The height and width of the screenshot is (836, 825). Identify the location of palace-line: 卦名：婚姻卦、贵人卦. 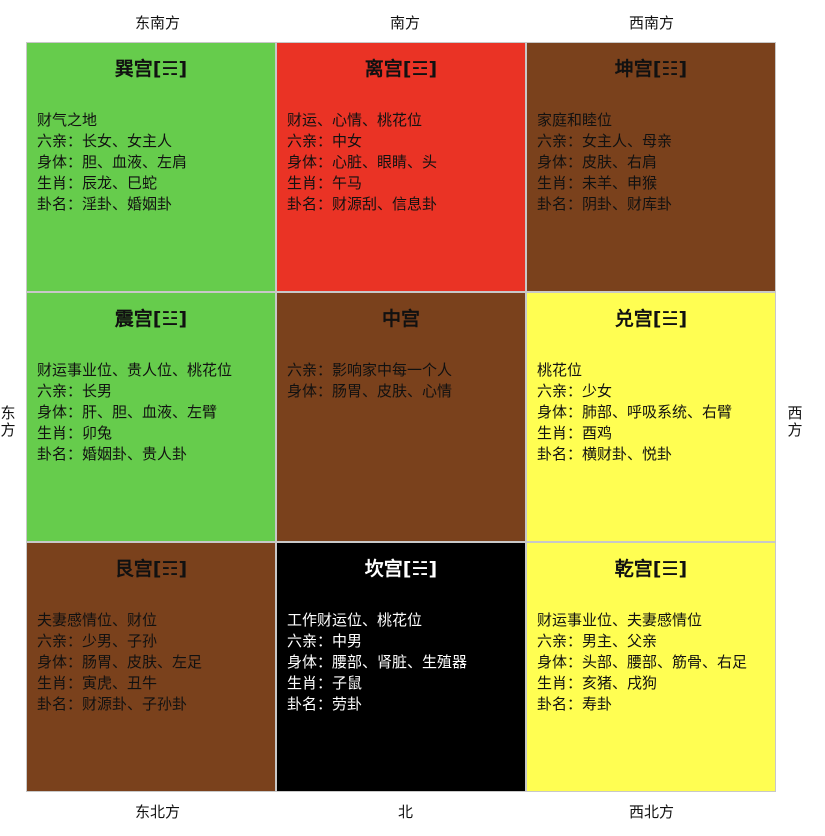
(112, 454).